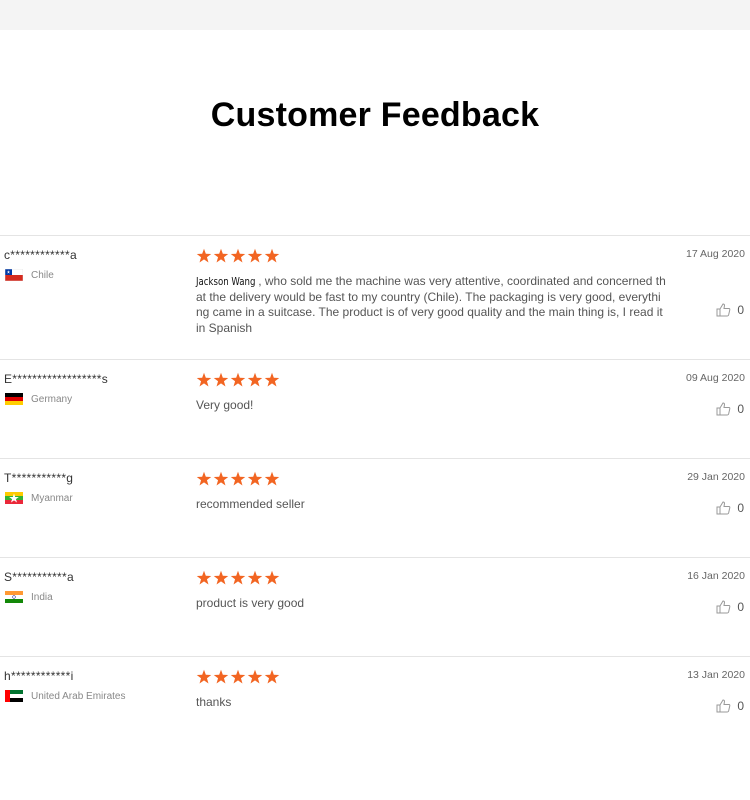  I want to click on reviewer-country: United Arab Emirates, so click(65, 696).